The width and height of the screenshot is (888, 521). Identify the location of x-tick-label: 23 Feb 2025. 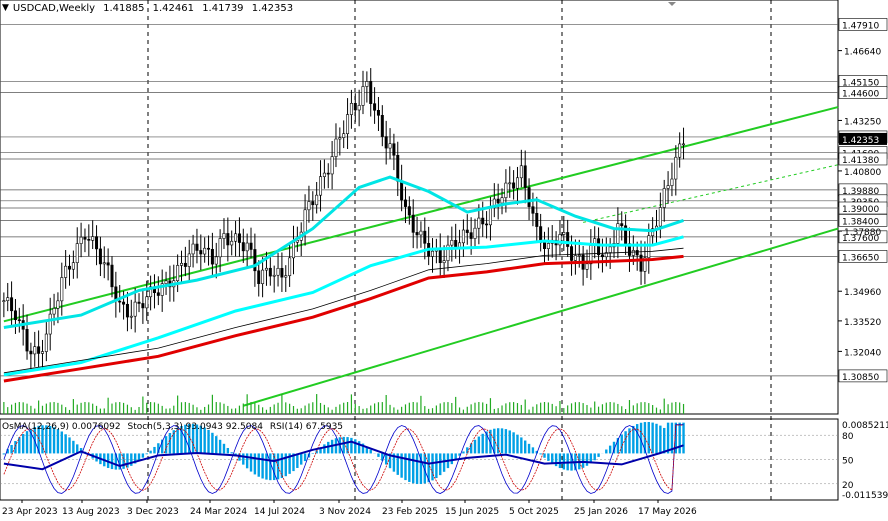
(410, 512).